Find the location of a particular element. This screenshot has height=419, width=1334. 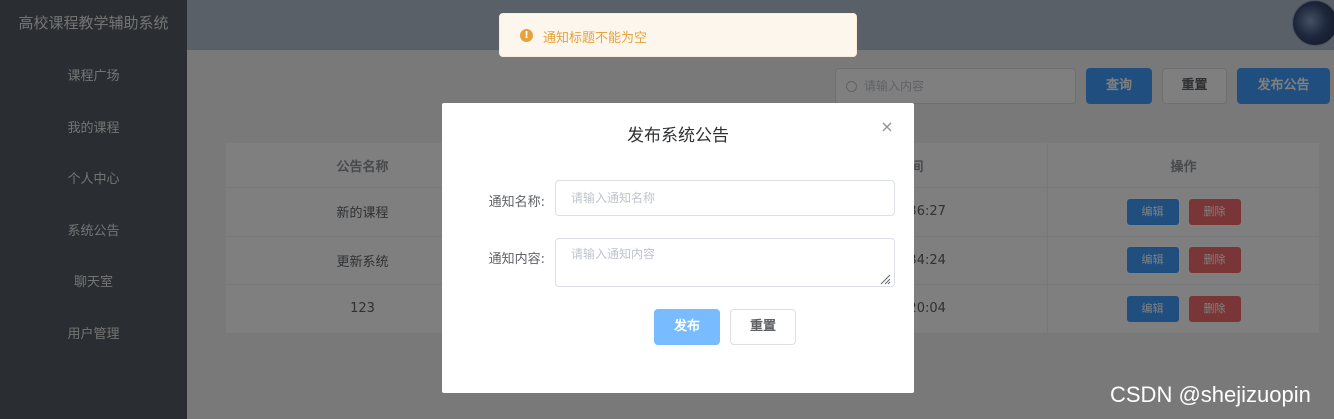

submit-button: 发布 is located at coordinates (687, 327).